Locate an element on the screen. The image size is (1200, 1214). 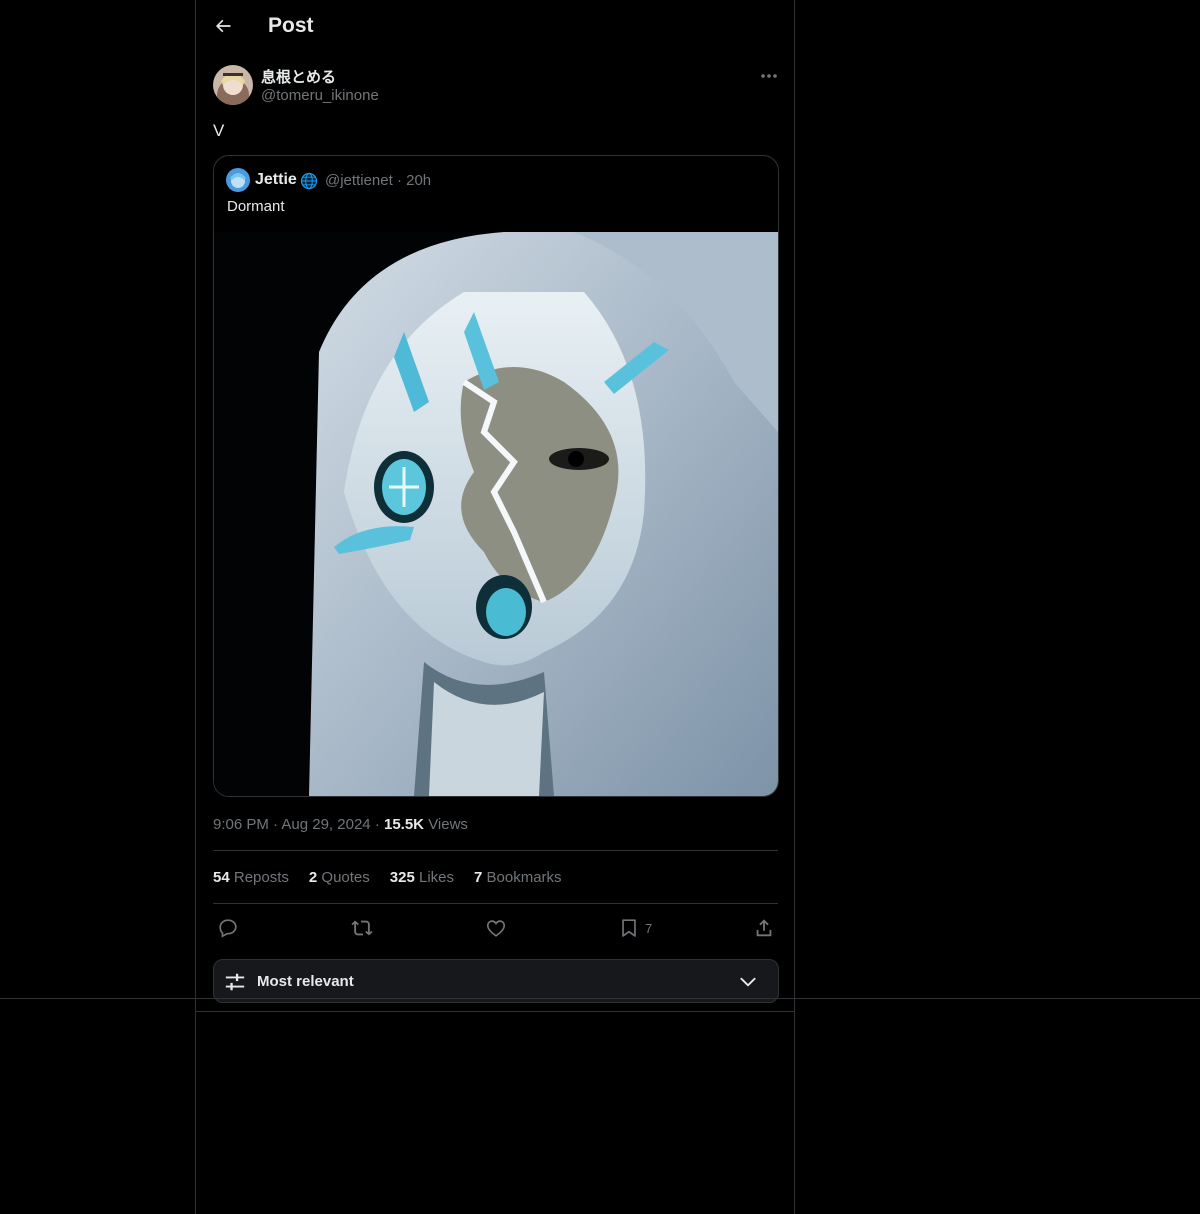
quotes-count: 2 is located at coordinates (313, 877).